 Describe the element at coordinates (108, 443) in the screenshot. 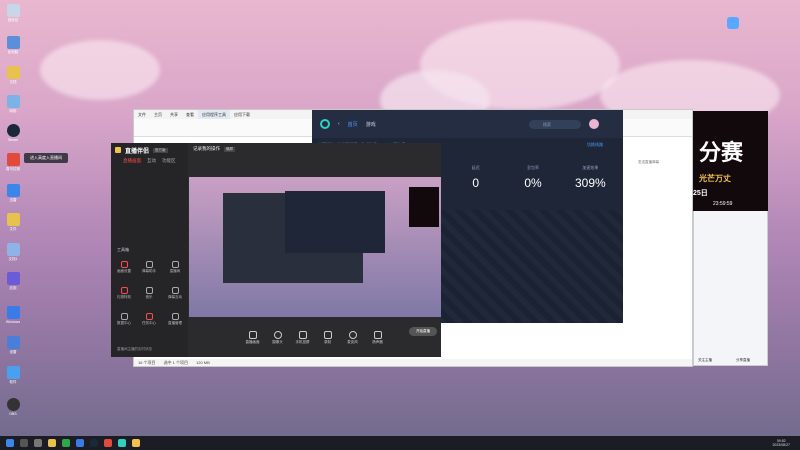

I see `app-icon` at that location.